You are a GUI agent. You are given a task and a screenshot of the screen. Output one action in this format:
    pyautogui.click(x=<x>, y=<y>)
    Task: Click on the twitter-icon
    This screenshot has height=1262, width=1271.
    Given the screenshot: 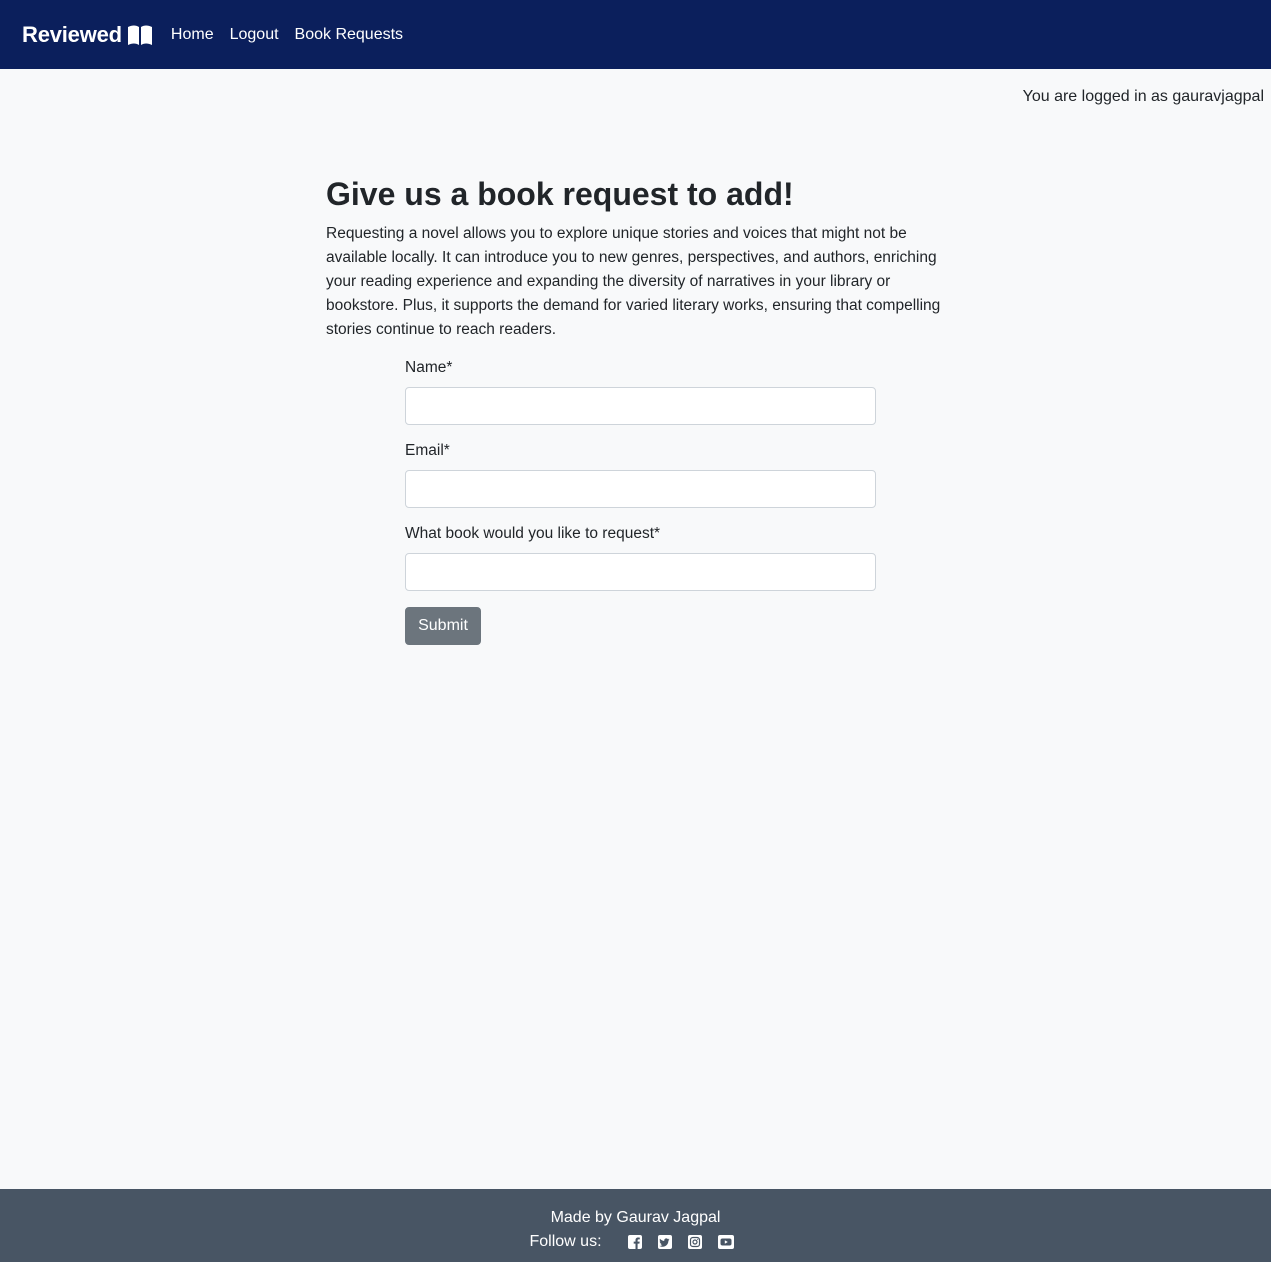 What is the action you would take?
    pyautogui.click(x=664, y=1242)
    